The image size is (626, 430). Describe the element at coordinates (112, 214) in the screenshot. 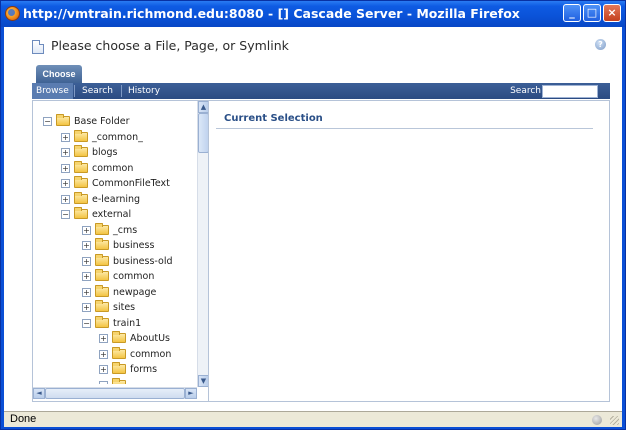

I see `tree-node-label: external` at that location.